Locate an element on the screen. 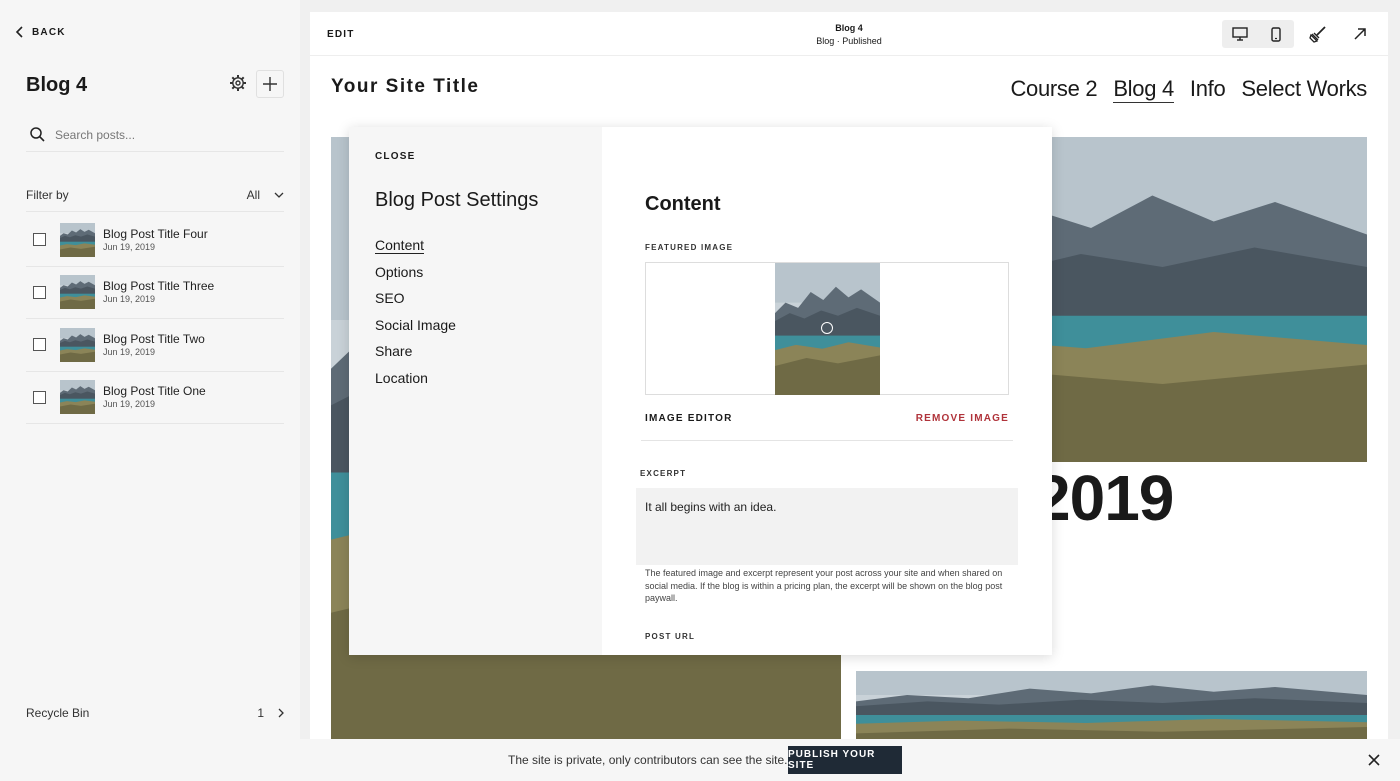 This screenshot has height=781, width=1400. featured-image is located at coordinates (827, 329).